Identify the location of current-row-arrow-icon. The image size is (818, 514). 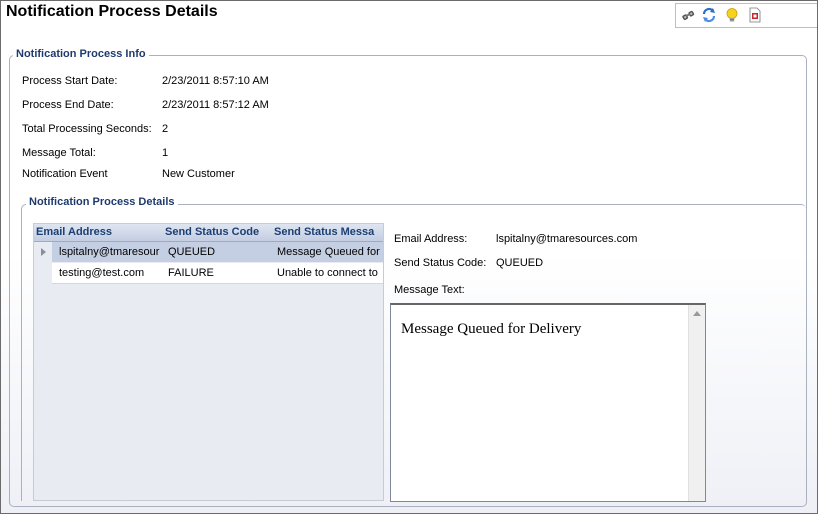
(43, 252).